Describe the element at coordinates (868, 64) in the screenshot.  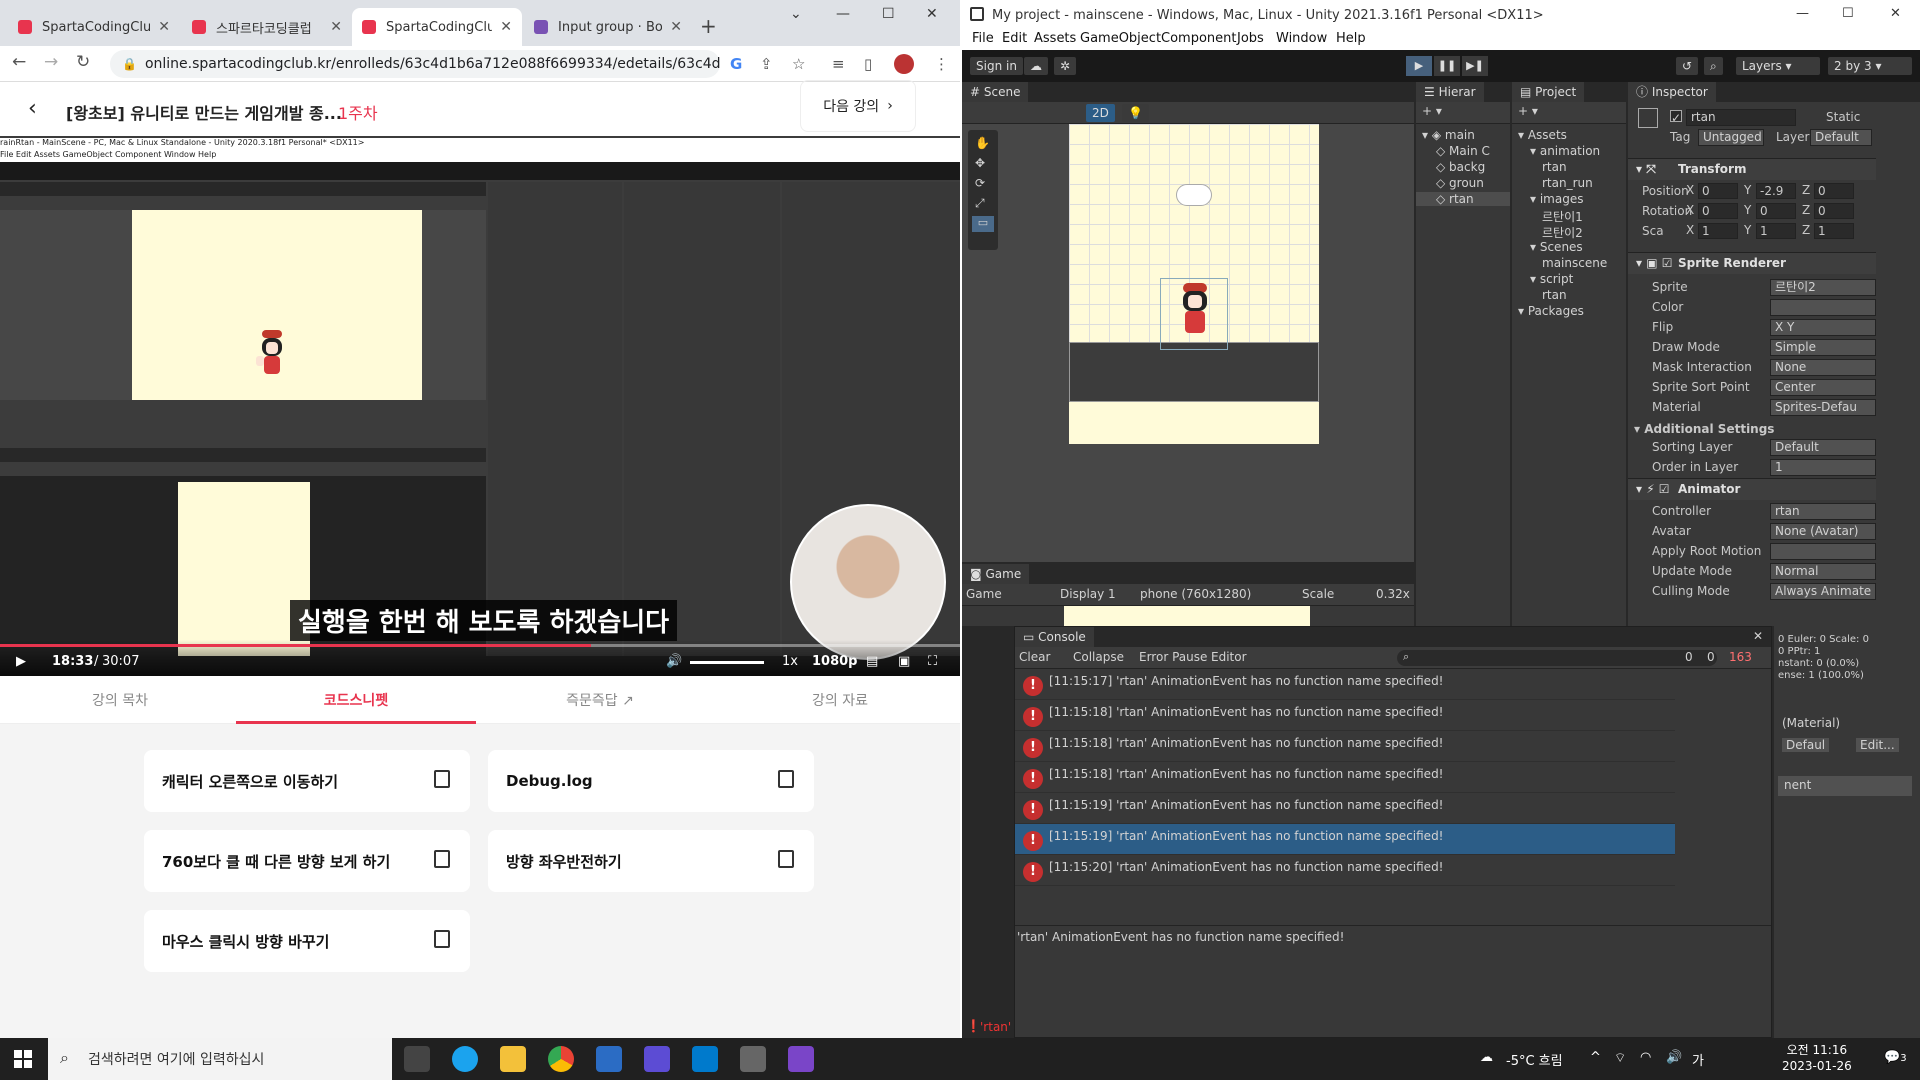
I see `side-panel-icon: ▯` at that location.